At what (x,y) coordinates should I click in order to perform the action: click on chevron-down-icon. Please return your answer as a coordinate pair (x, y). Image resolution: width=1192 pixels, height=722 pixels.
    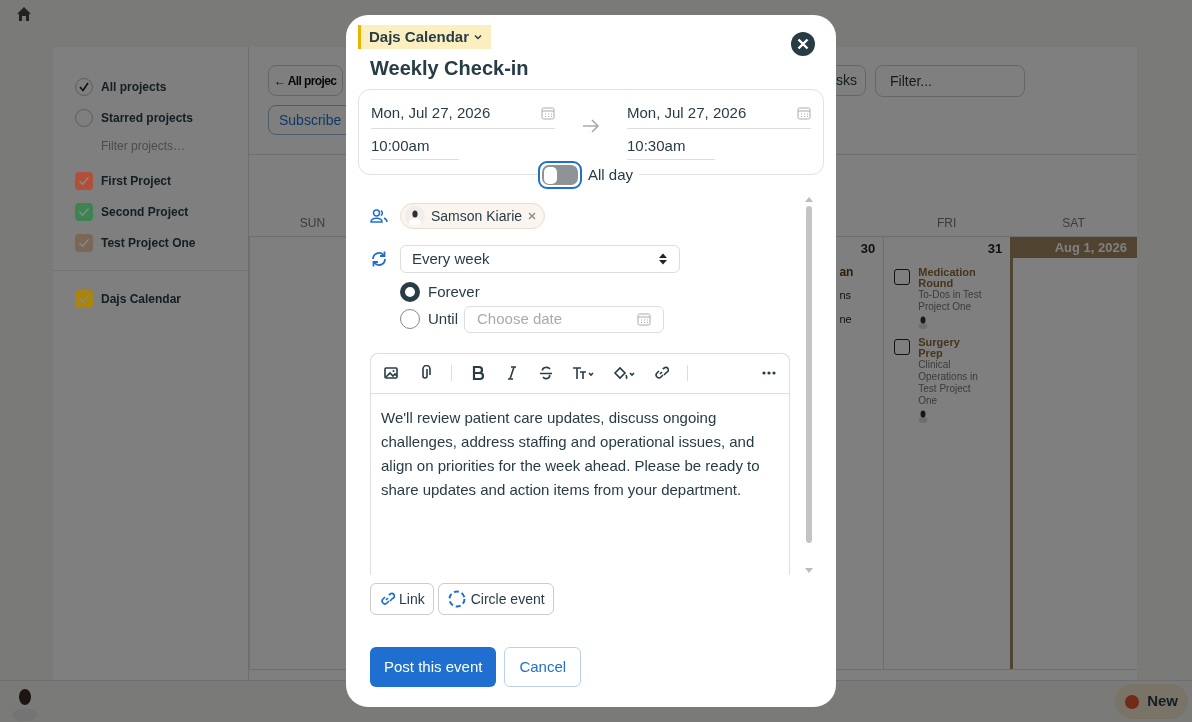
    Looking at the image, I should click on (478, 37).